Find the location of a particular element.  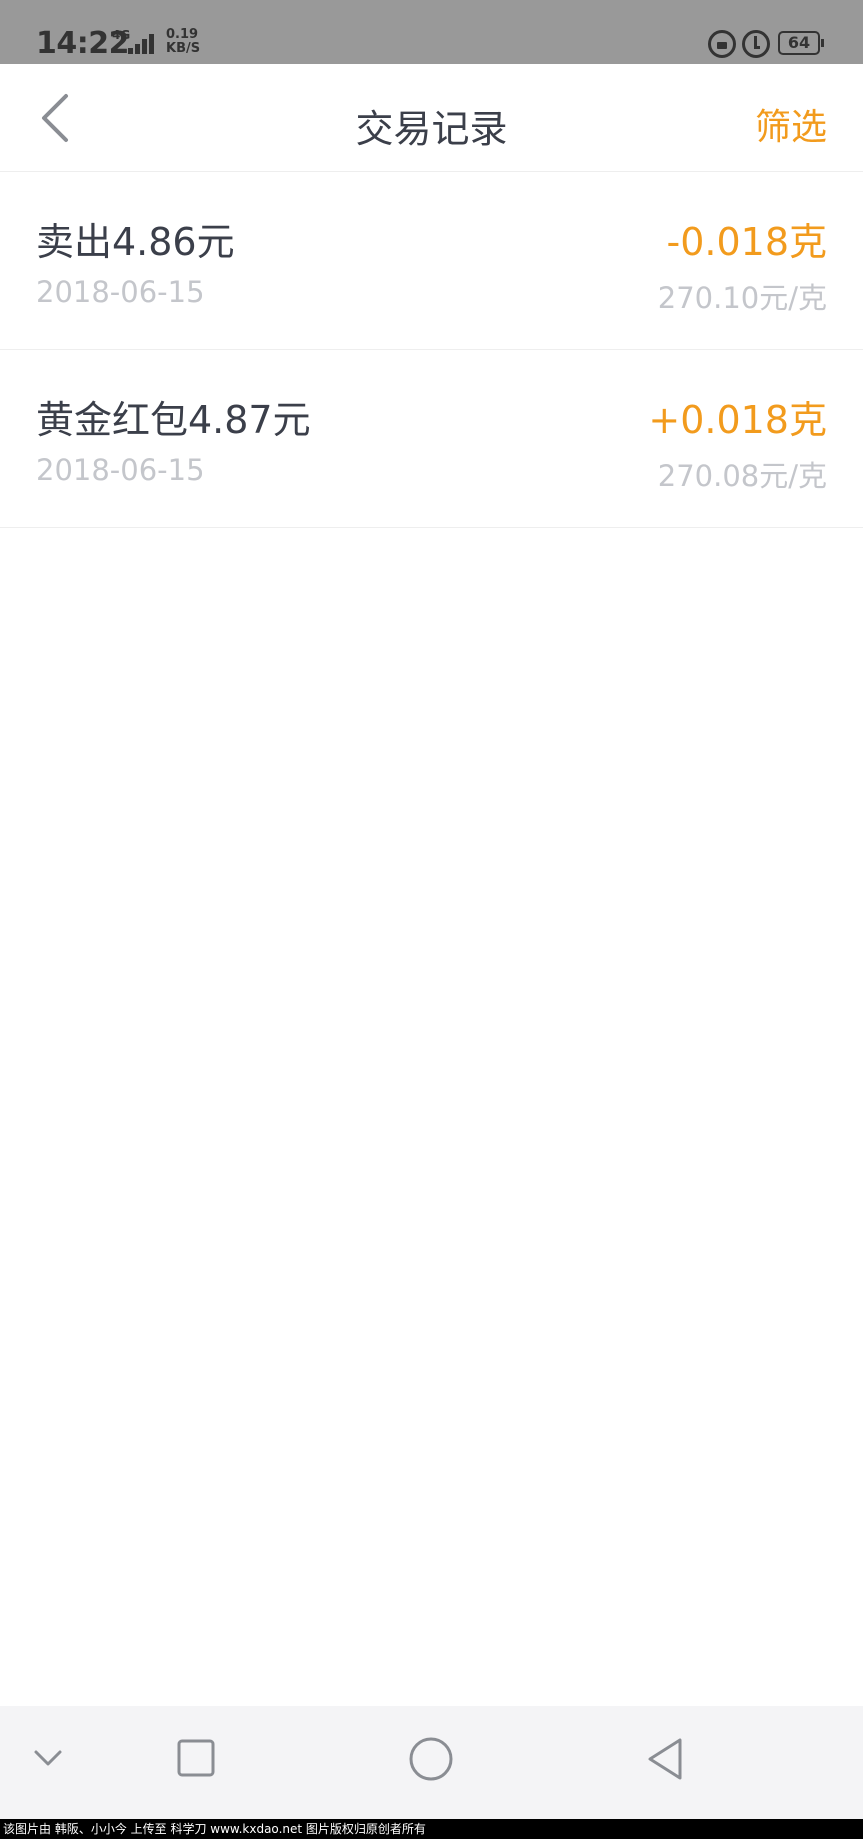

home-button is located at coordinates (431, 1761).